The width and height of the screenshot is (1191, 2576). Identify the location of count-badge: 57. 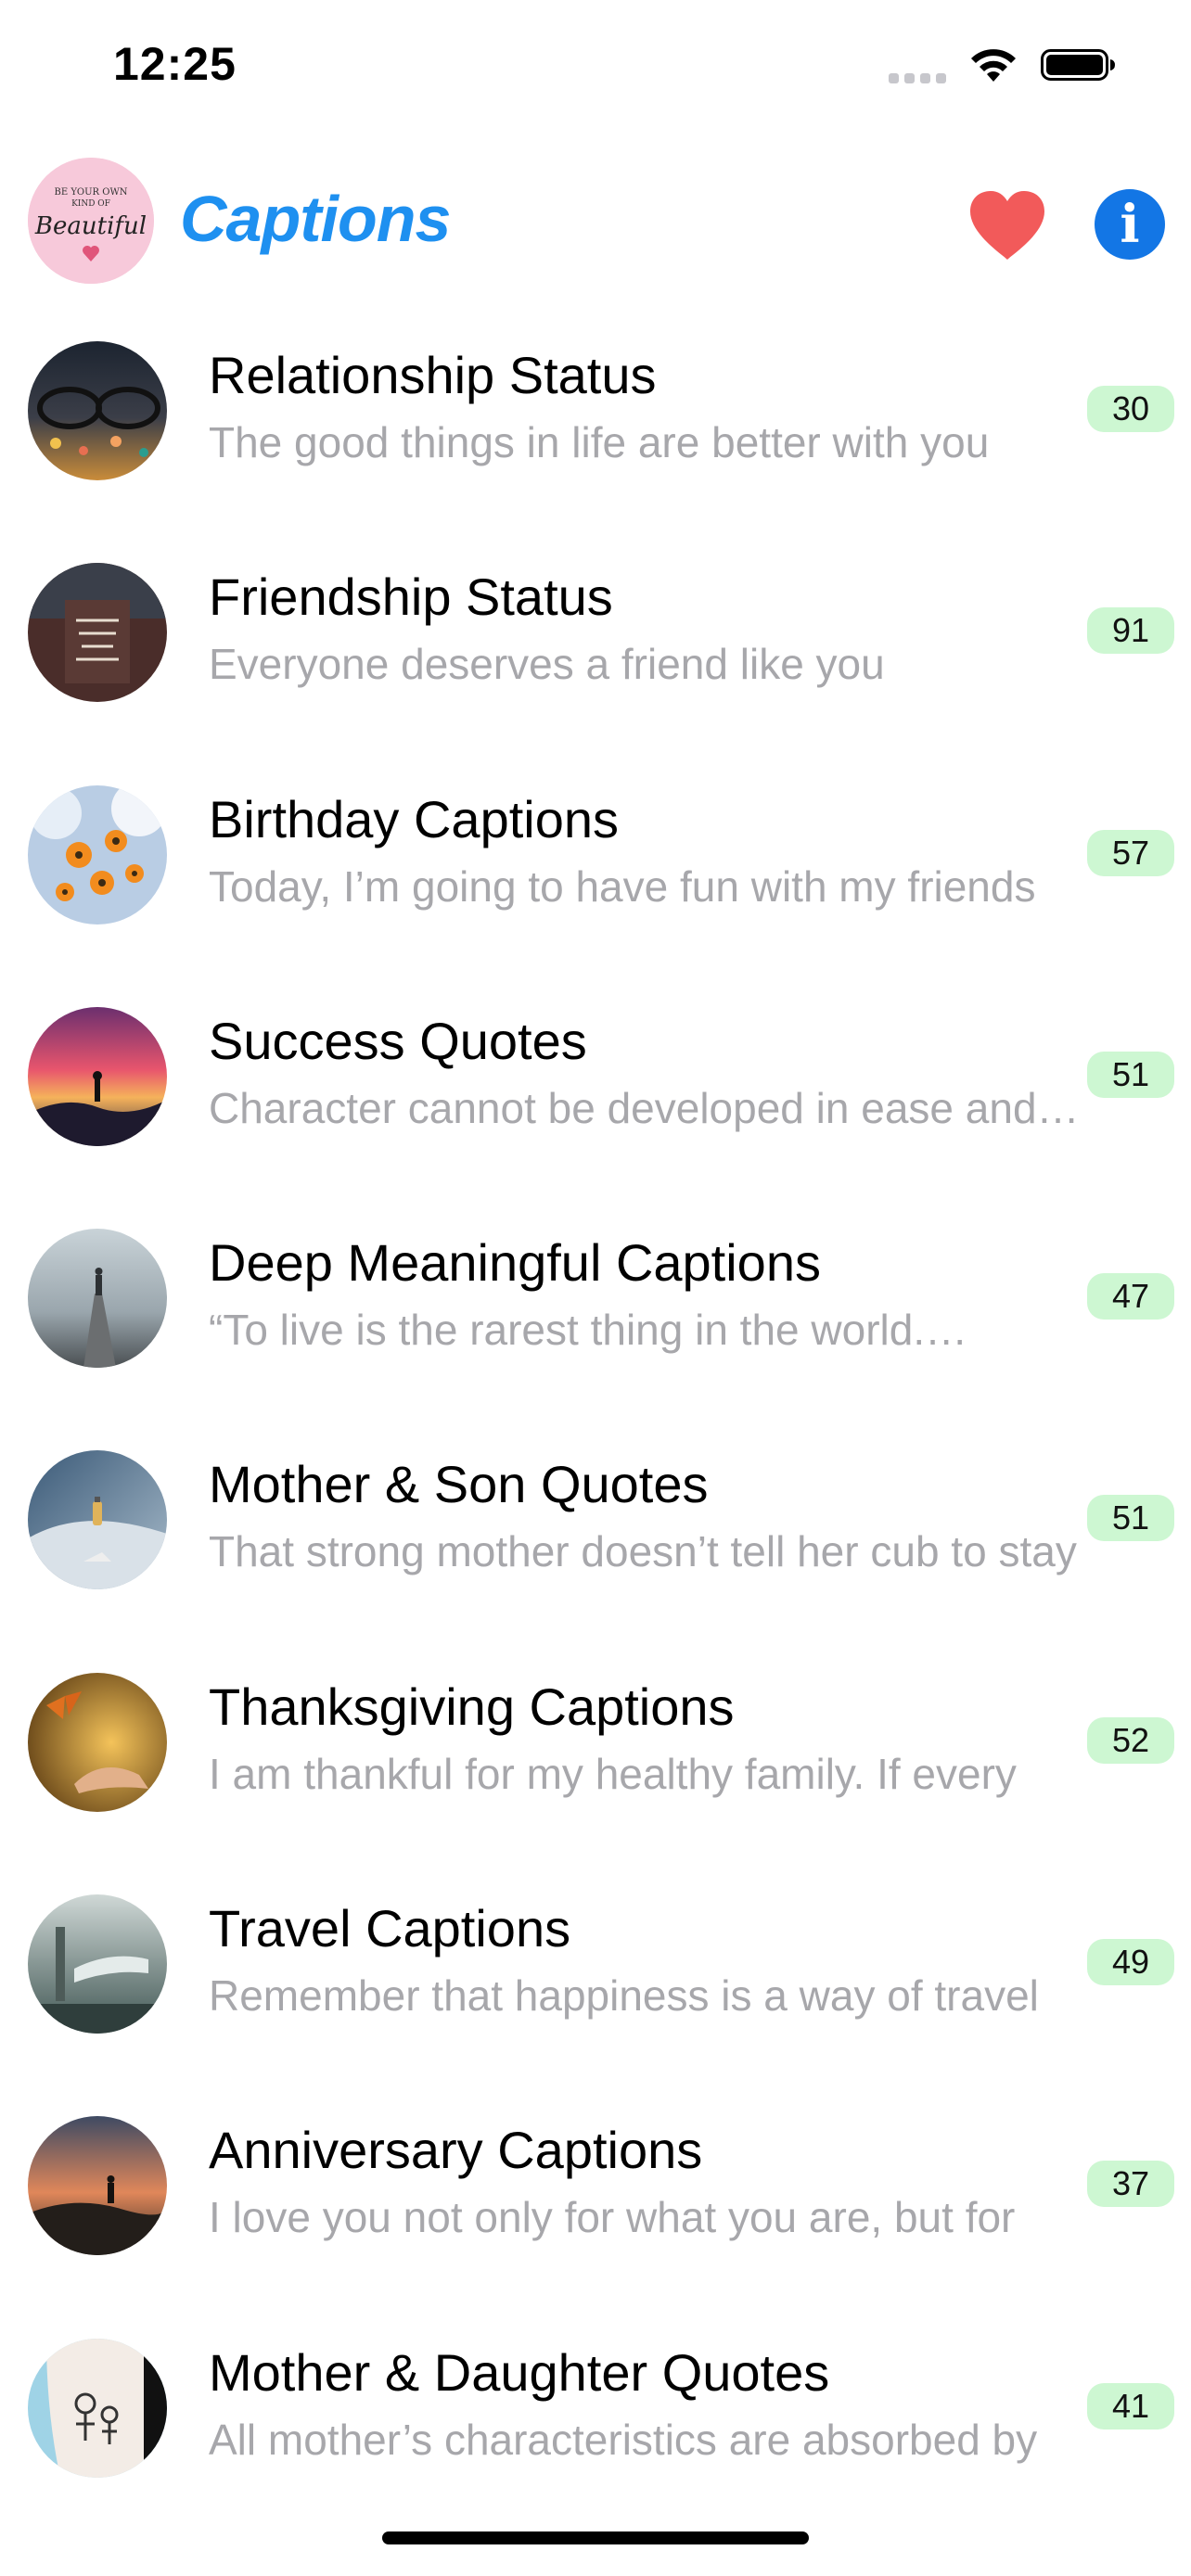
(1130, 853).